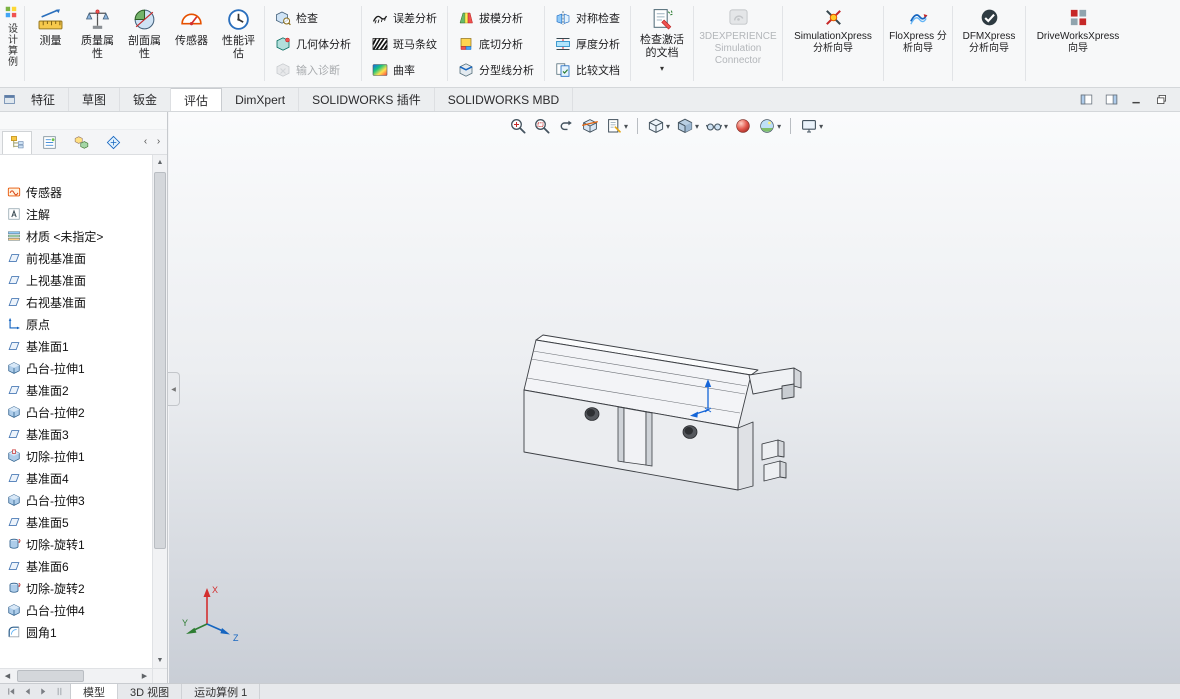 The image size is (1180, 699). Describe the element at coordinates (811, 126) in the screenshot. I see `hud-view-settings-button: ▾` at that location.